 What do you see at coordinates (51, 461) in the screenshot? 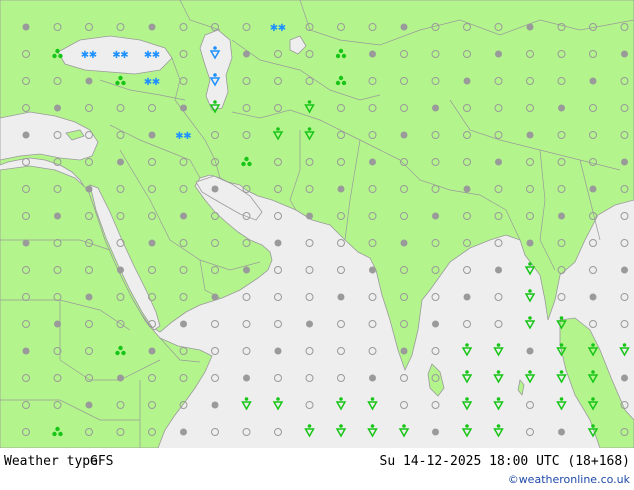
I see `map-type-label: Weather type` at bounding box center [51, 461].